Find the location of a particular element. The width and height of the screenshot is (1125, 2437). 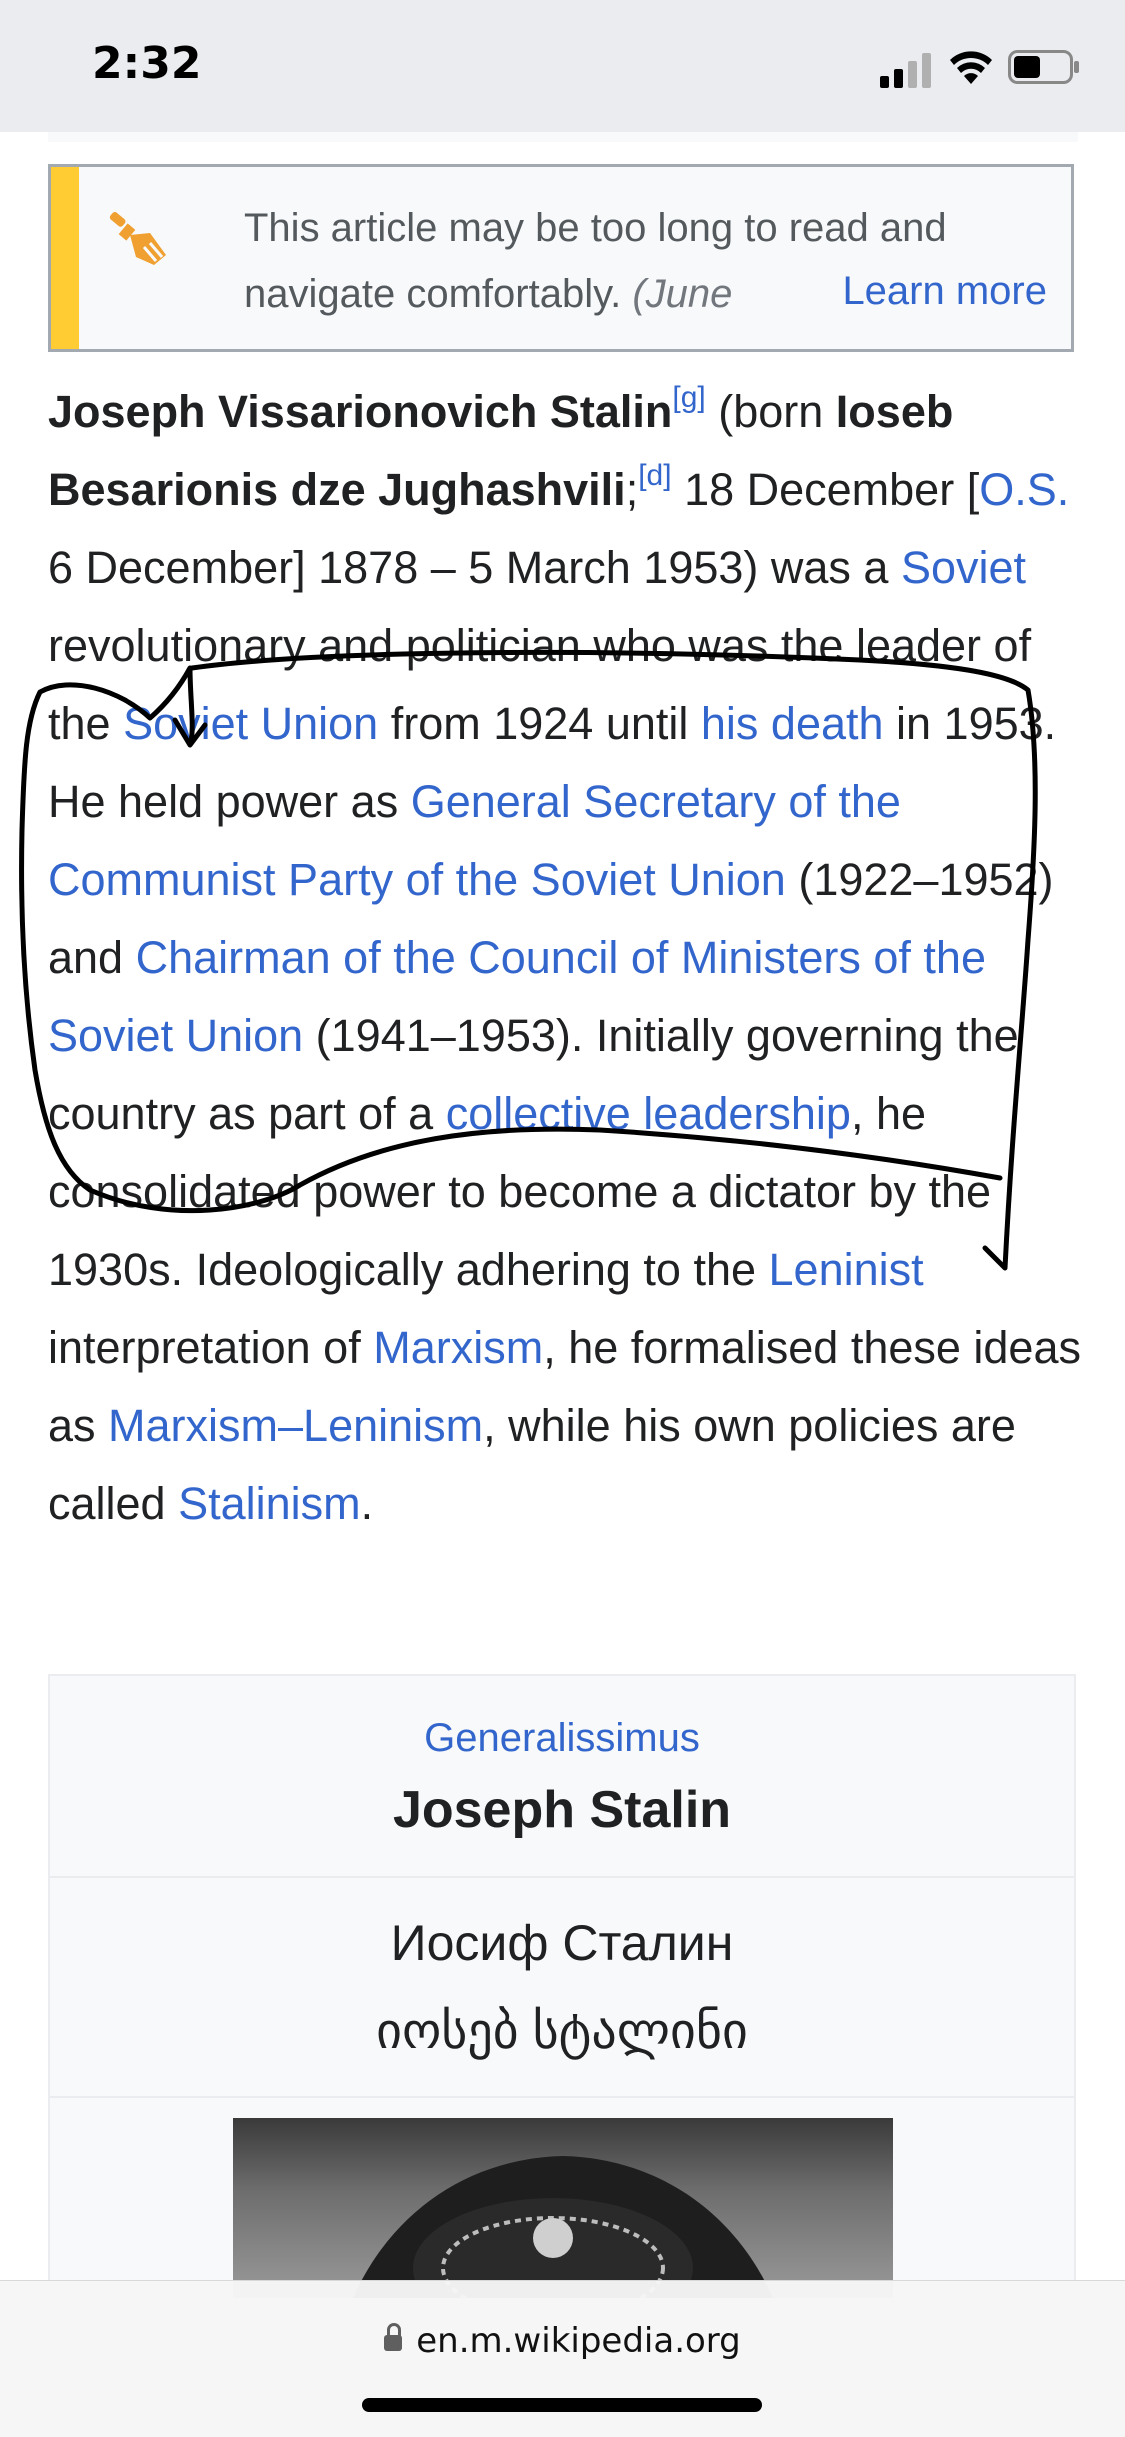

marxism-link: Marxism is located at coordinates (458, 1347).